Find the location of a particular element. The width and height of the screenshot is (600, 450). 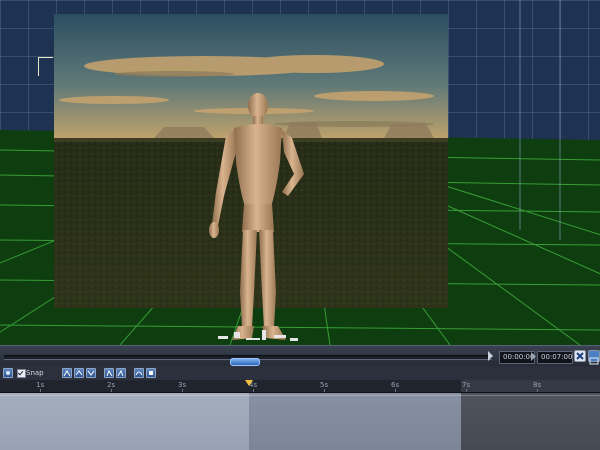

track-remaining-region is located at coordinates (355, 421).